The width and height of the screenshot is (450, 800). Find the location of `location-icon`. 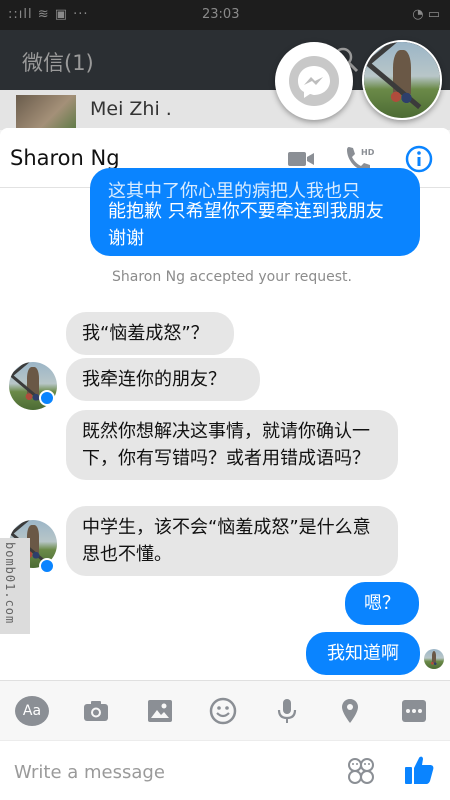

location-icon is located at coordinates (350, 711).